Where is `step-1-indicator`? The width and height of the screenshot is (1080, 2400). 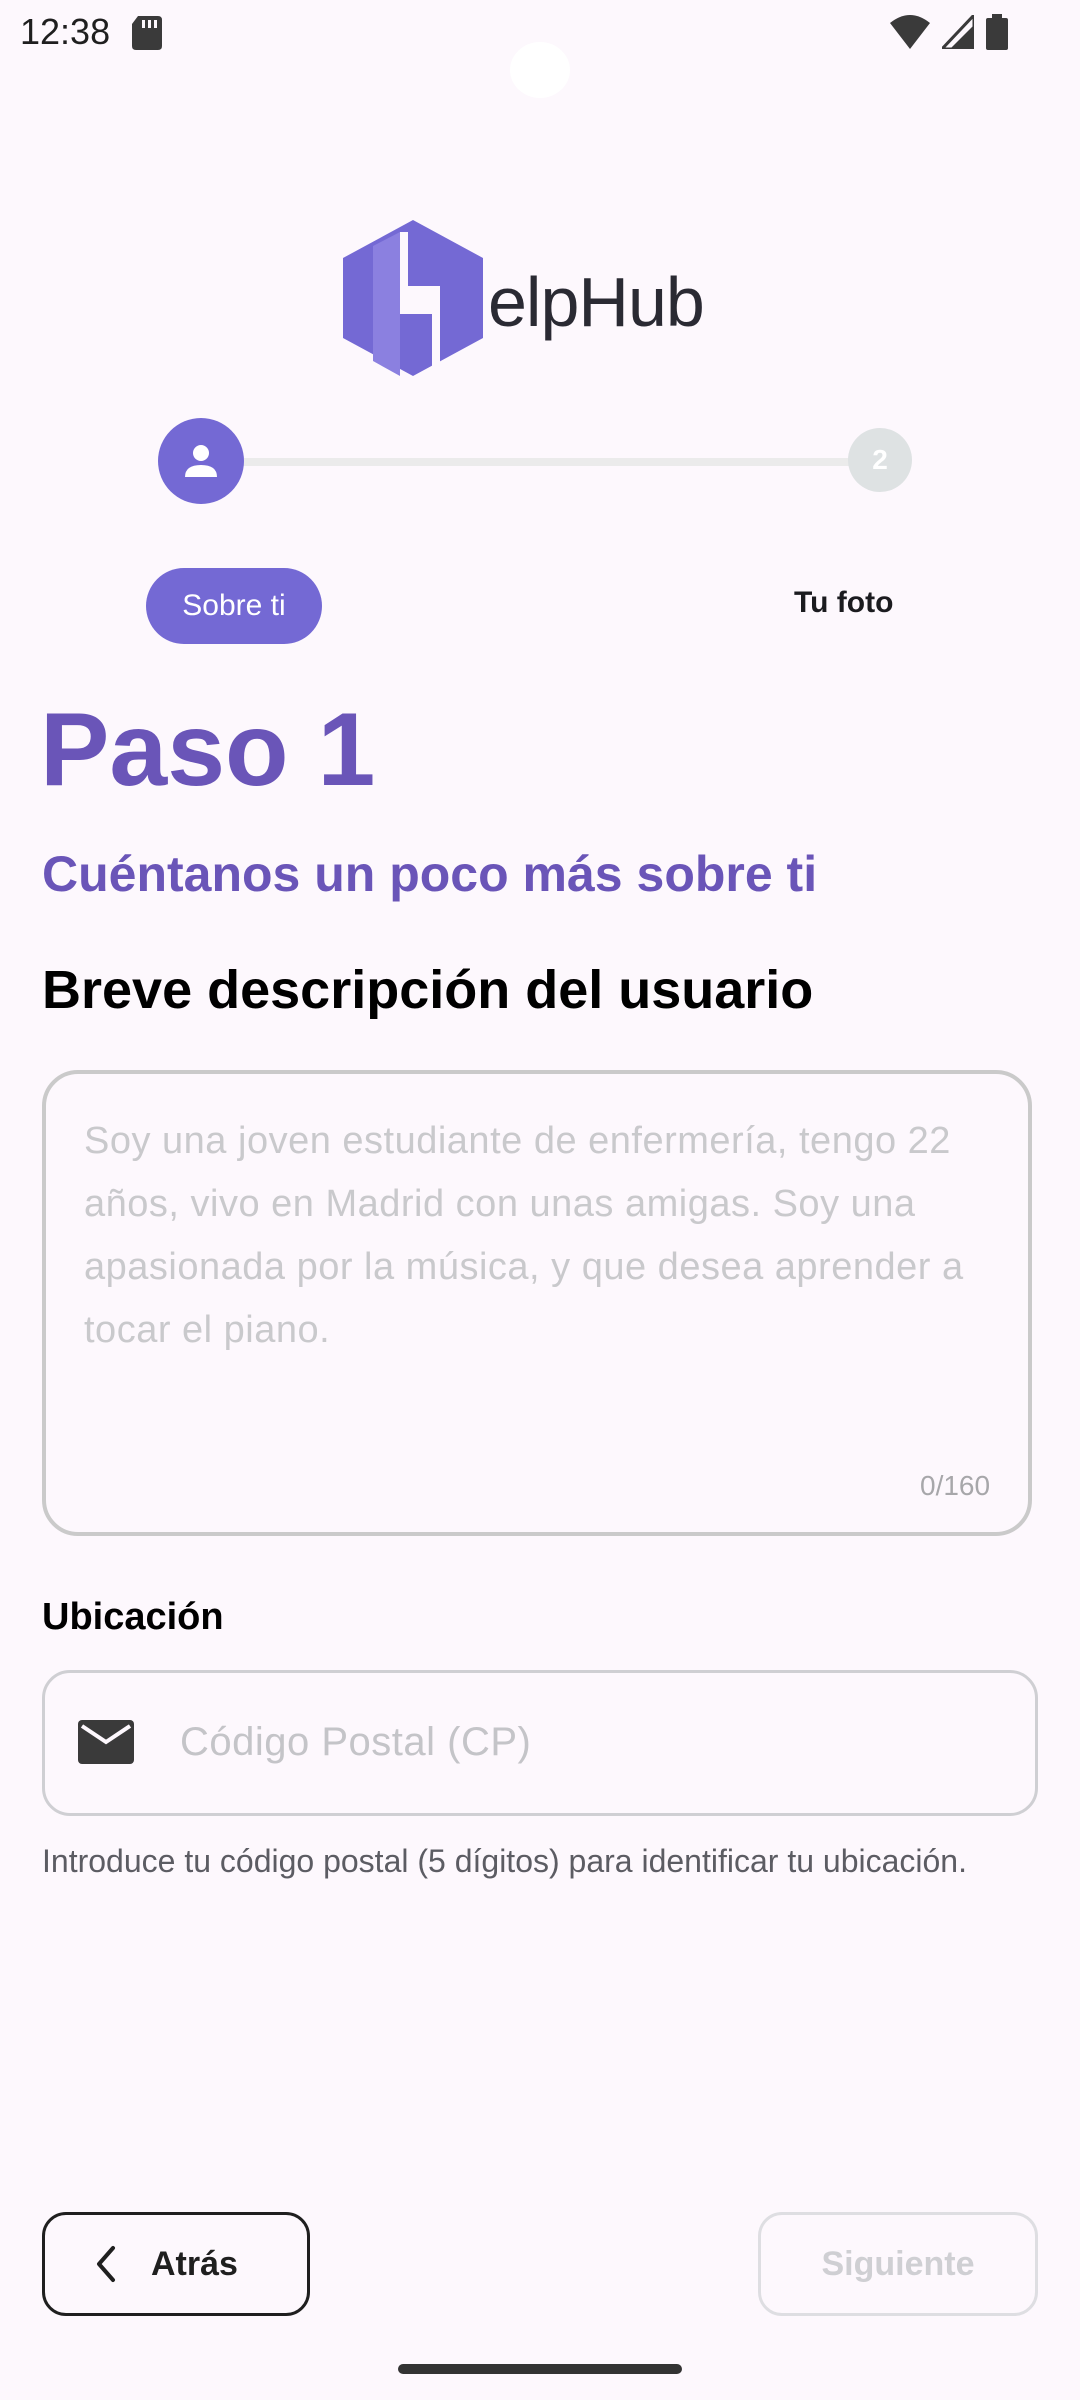
step-1-indicator is located at coordinates (201, 461).